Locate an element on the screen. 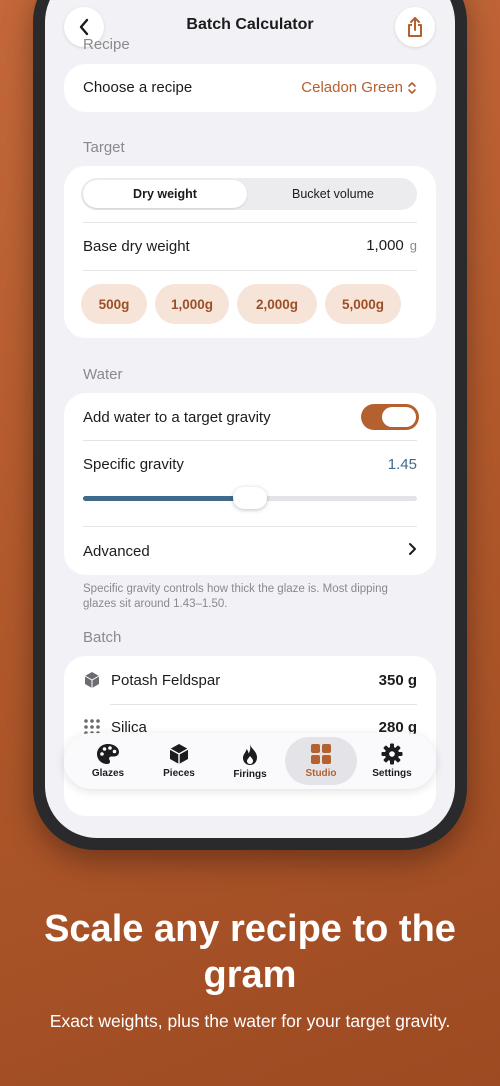  tab-label: Glazes is located at coordinates (108, 773).